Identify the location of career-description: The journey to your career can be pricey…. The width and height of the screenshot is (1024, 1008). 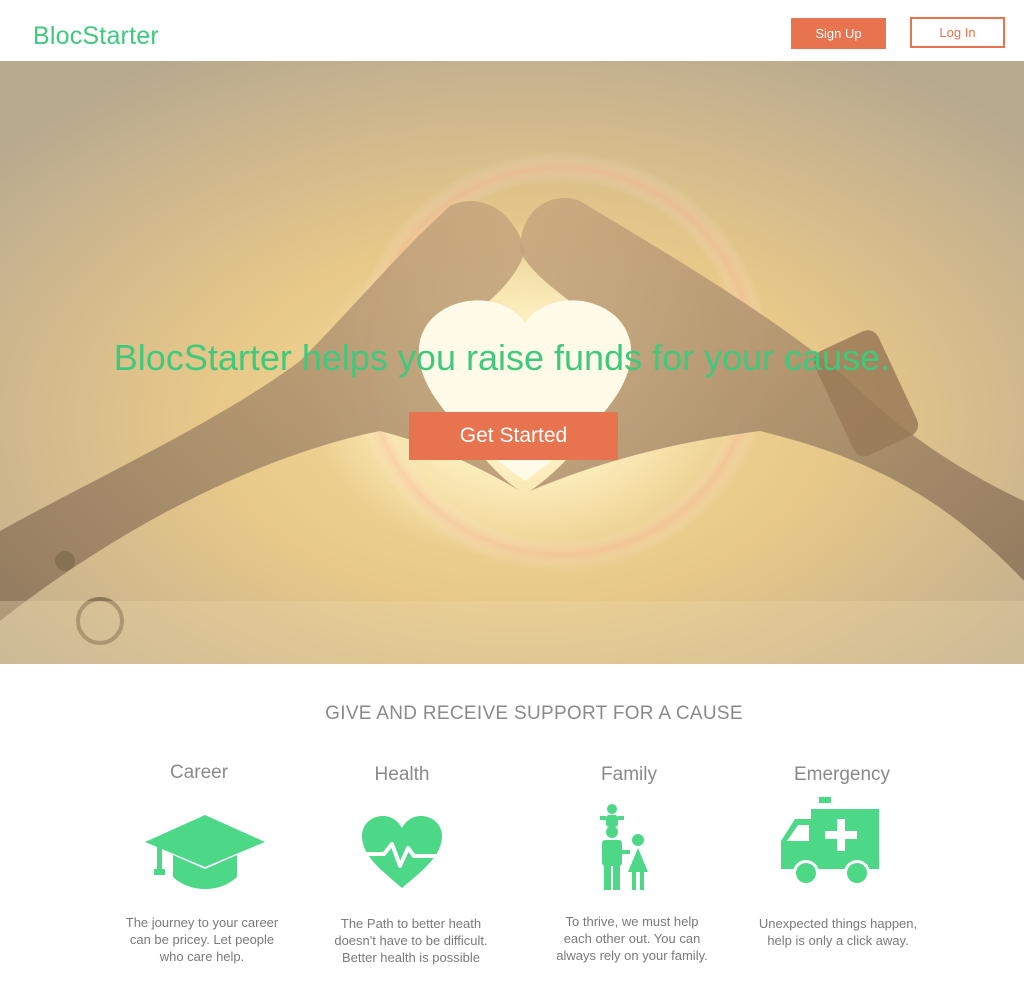
(202, 939).